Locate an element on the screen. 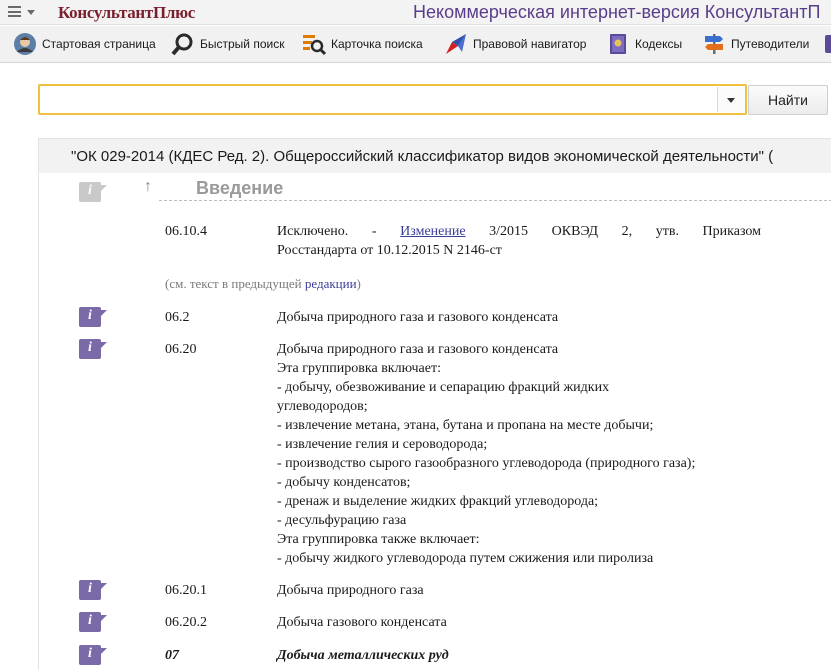 The width and height of the screenshot is (831, 670). toolbar-search-card: Карточка поиска is located at coordinates (362, 44).